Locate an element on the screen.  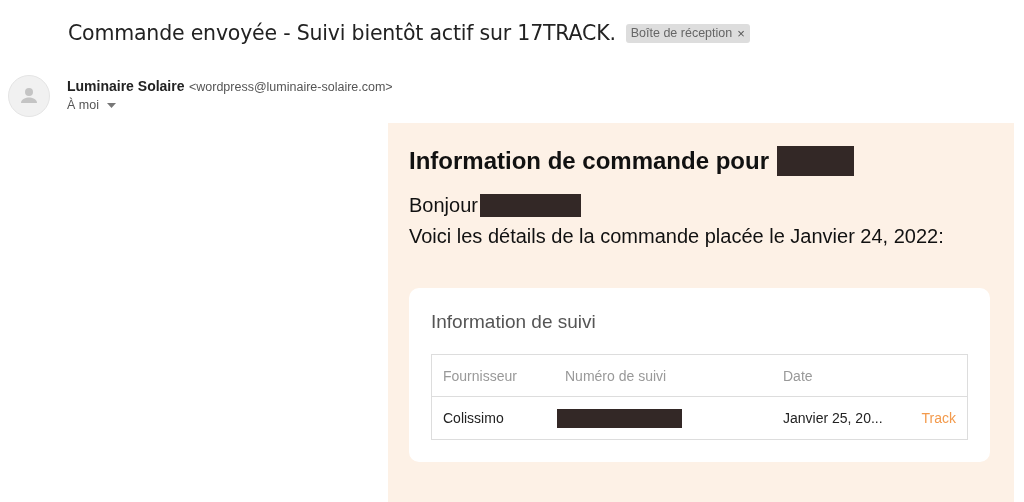
column-header: Fournisseur is located at coordinates (492, 375).